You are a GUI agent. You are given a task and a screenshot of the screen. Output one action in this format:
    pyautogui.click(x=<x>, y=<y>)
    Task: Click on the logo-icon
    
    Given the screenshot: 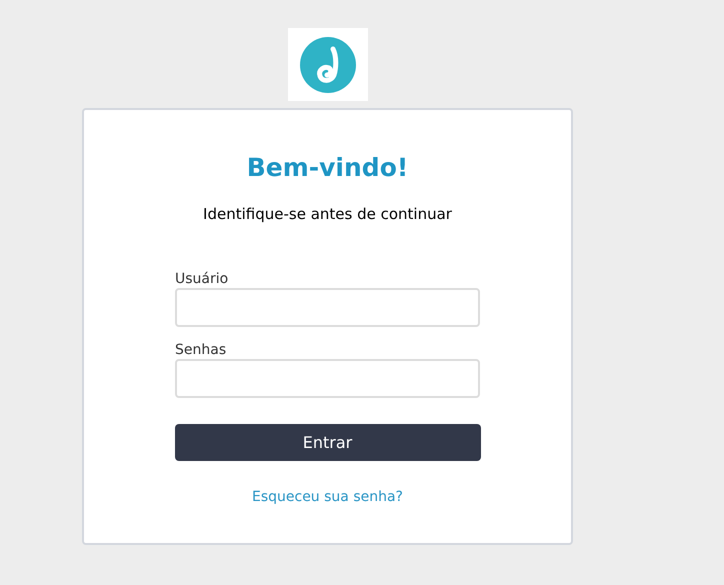 What is the action you would take?
    pyautogui.click(x=328, y=64)
    